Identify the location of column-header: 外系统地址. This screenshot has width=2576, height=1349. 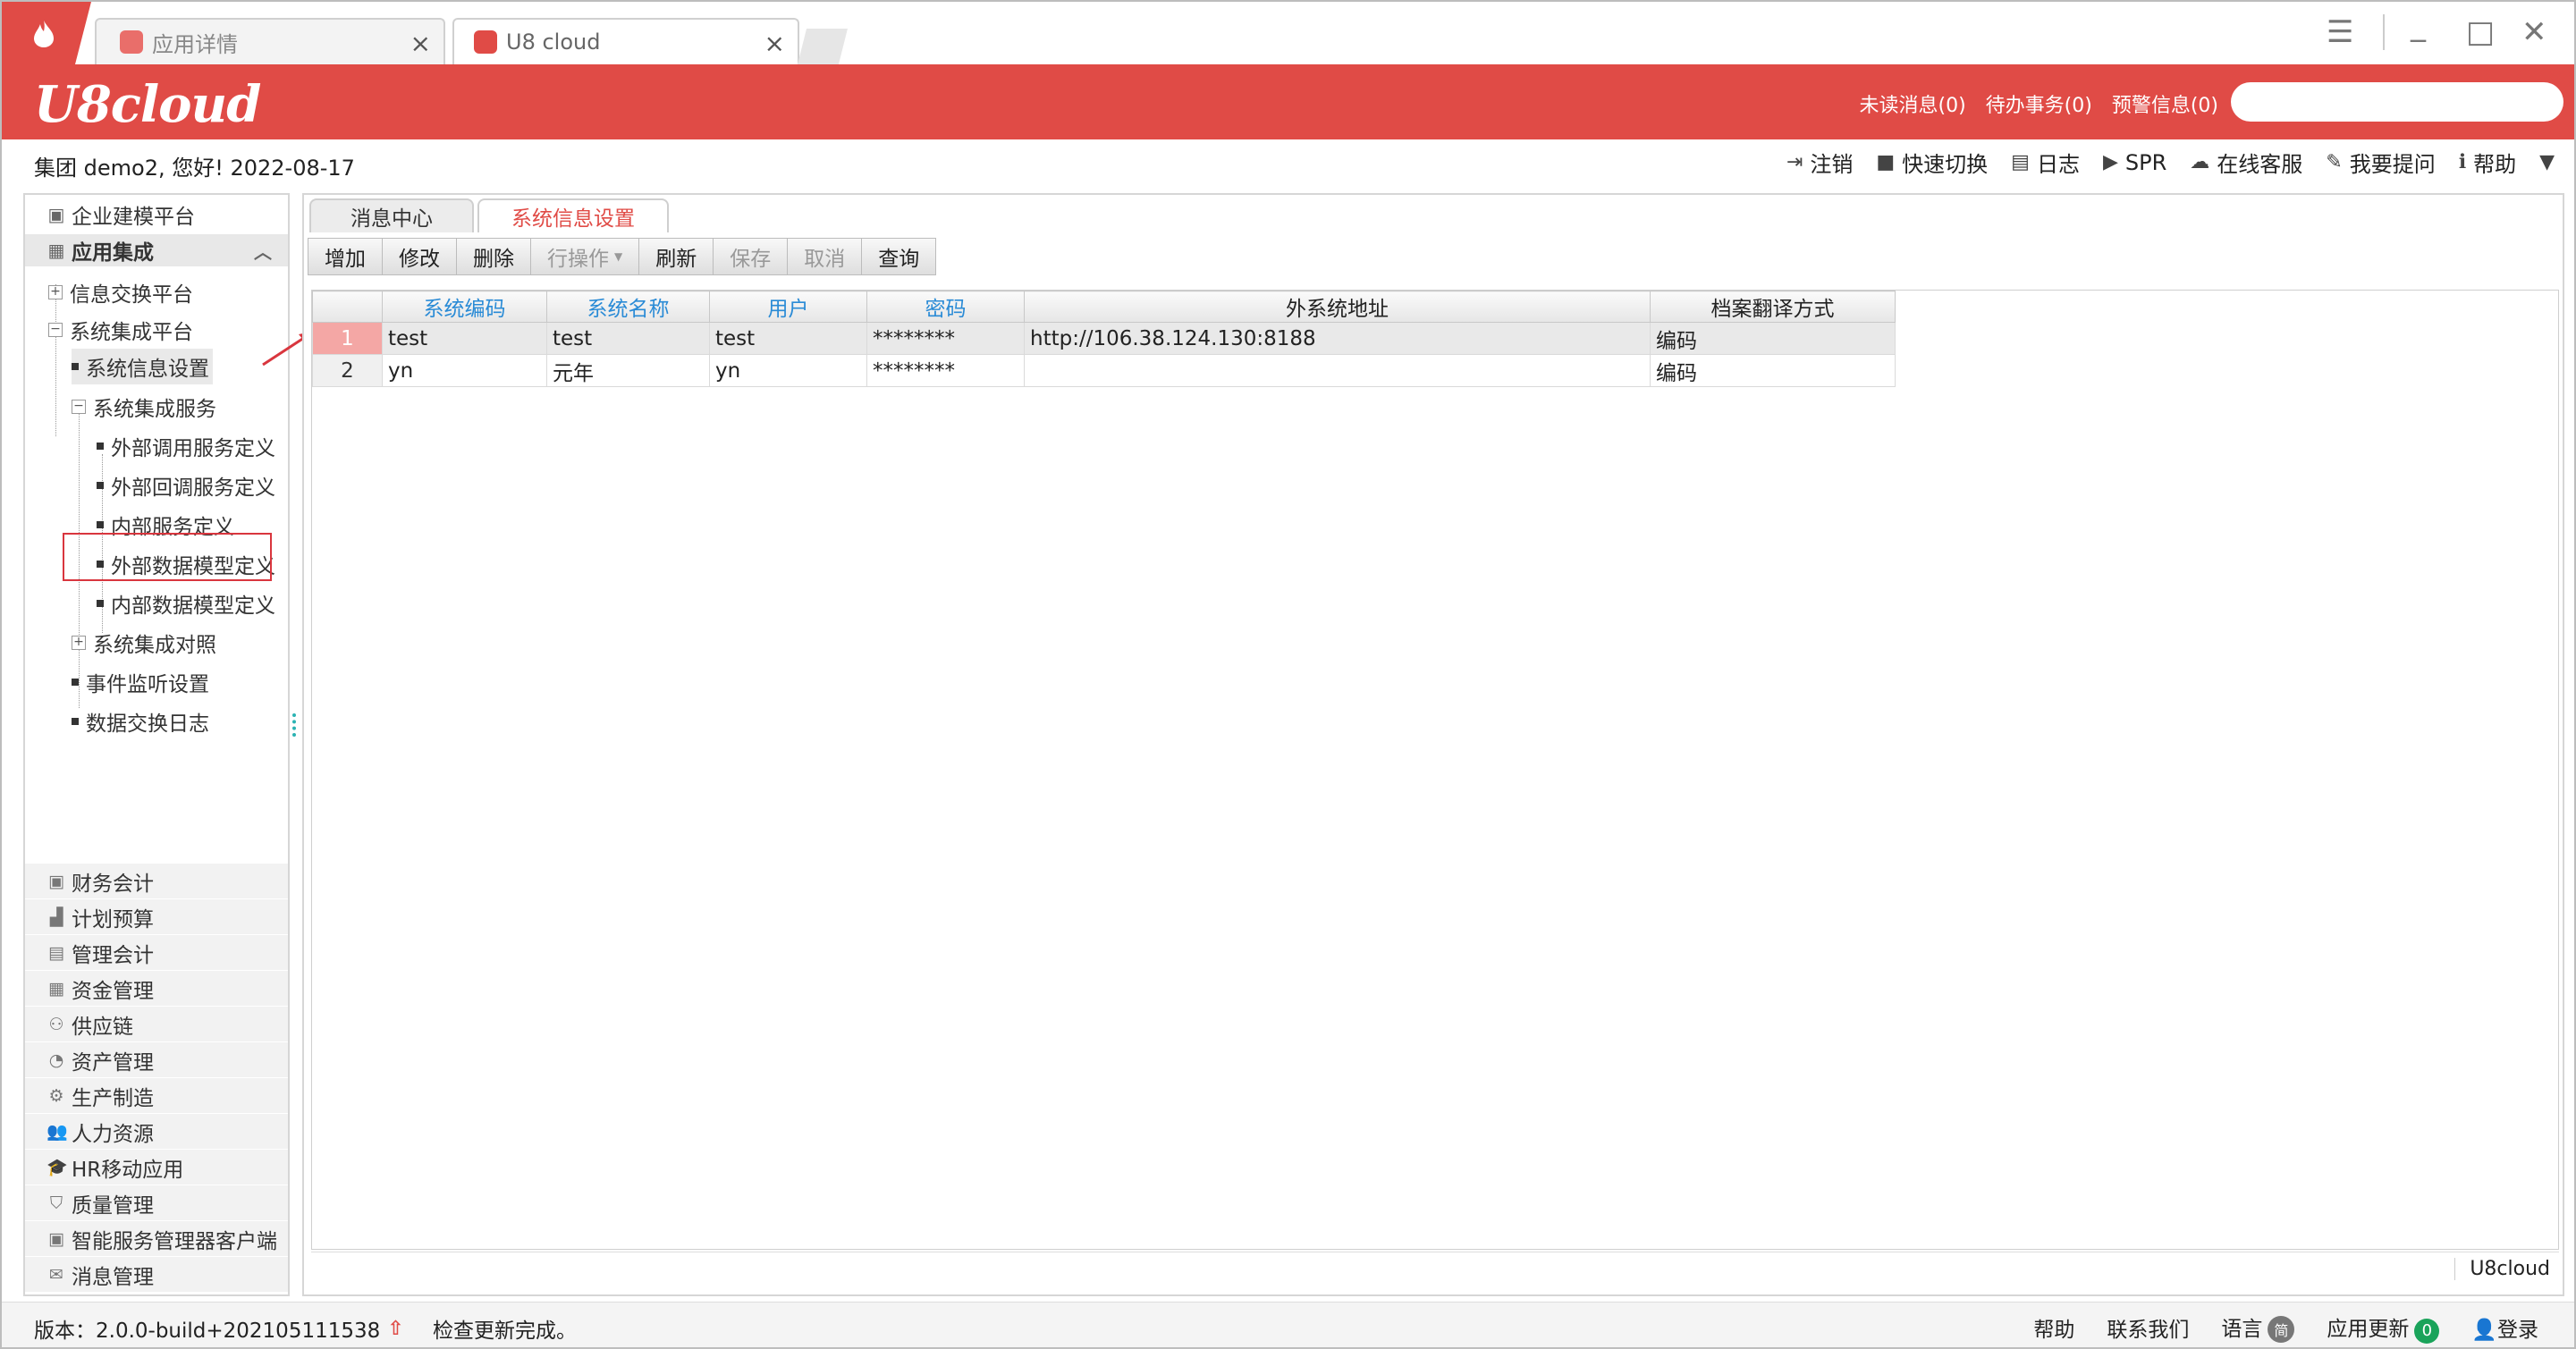
(1337, 307).